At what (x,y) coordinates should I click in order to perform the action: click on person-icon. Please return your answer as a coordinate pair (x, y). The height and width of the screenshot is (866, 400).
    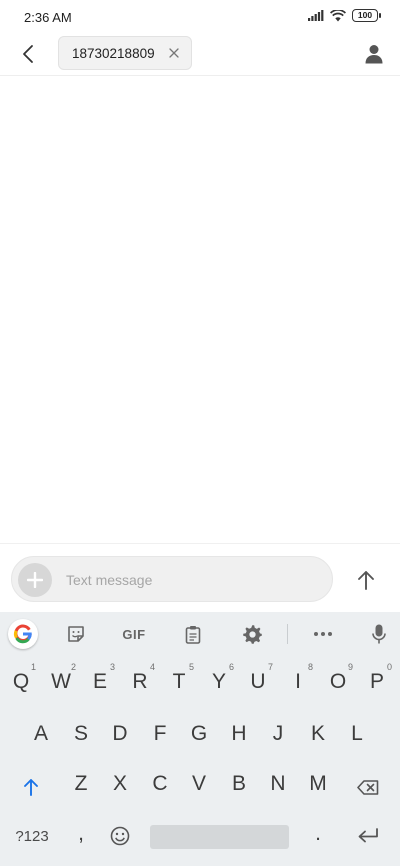
    Looking at the image, I should click on (374, 54).